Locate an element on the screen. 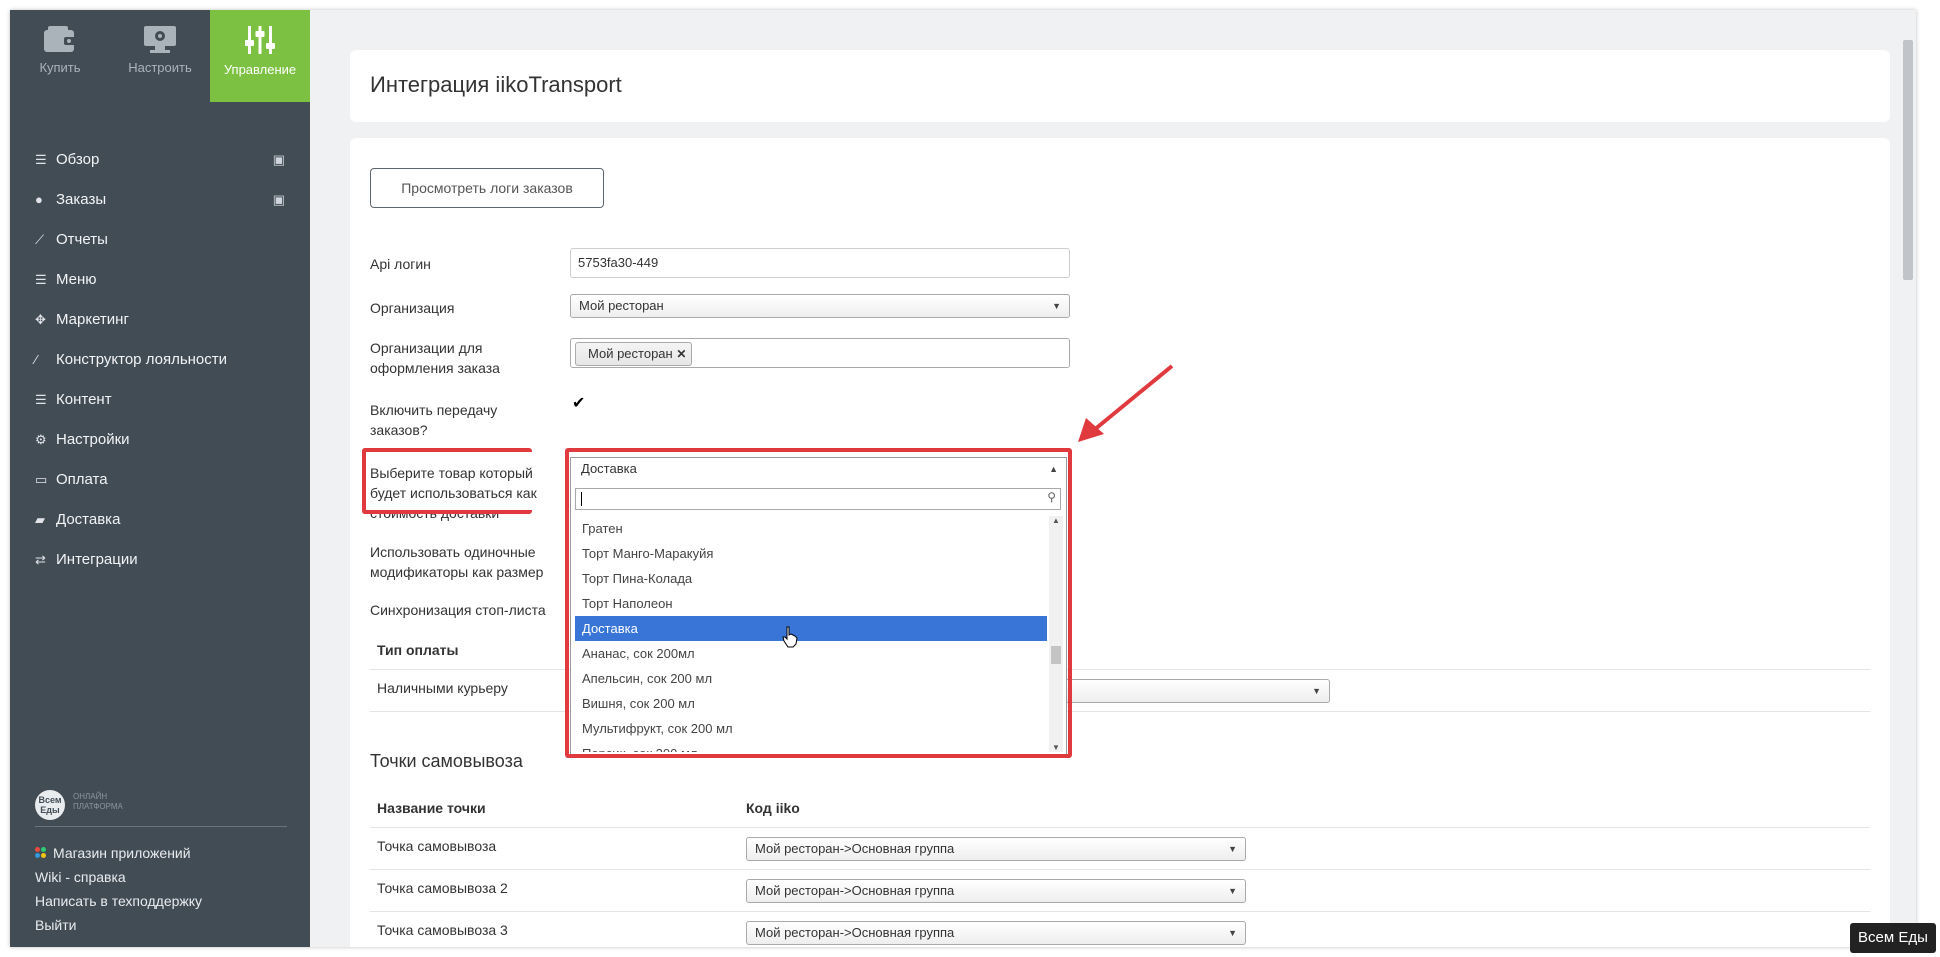  sidebar-item-label: Отчеты is located at coordinates (82, 239).